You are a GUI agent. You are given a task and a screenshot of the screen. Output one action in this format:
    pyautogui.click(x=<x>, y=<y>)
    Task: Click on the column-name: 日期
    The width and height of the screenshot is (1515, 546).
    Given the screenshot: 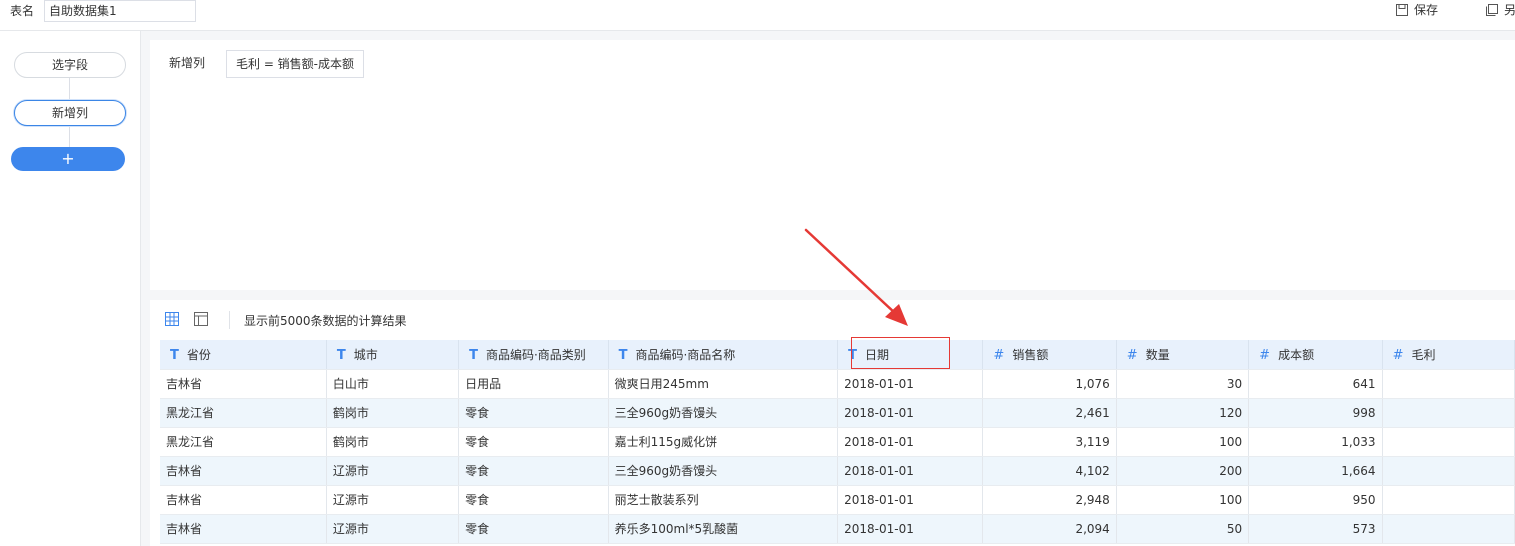 What is the action you would take?
    pyautogui.click(x=877, y=354)
    